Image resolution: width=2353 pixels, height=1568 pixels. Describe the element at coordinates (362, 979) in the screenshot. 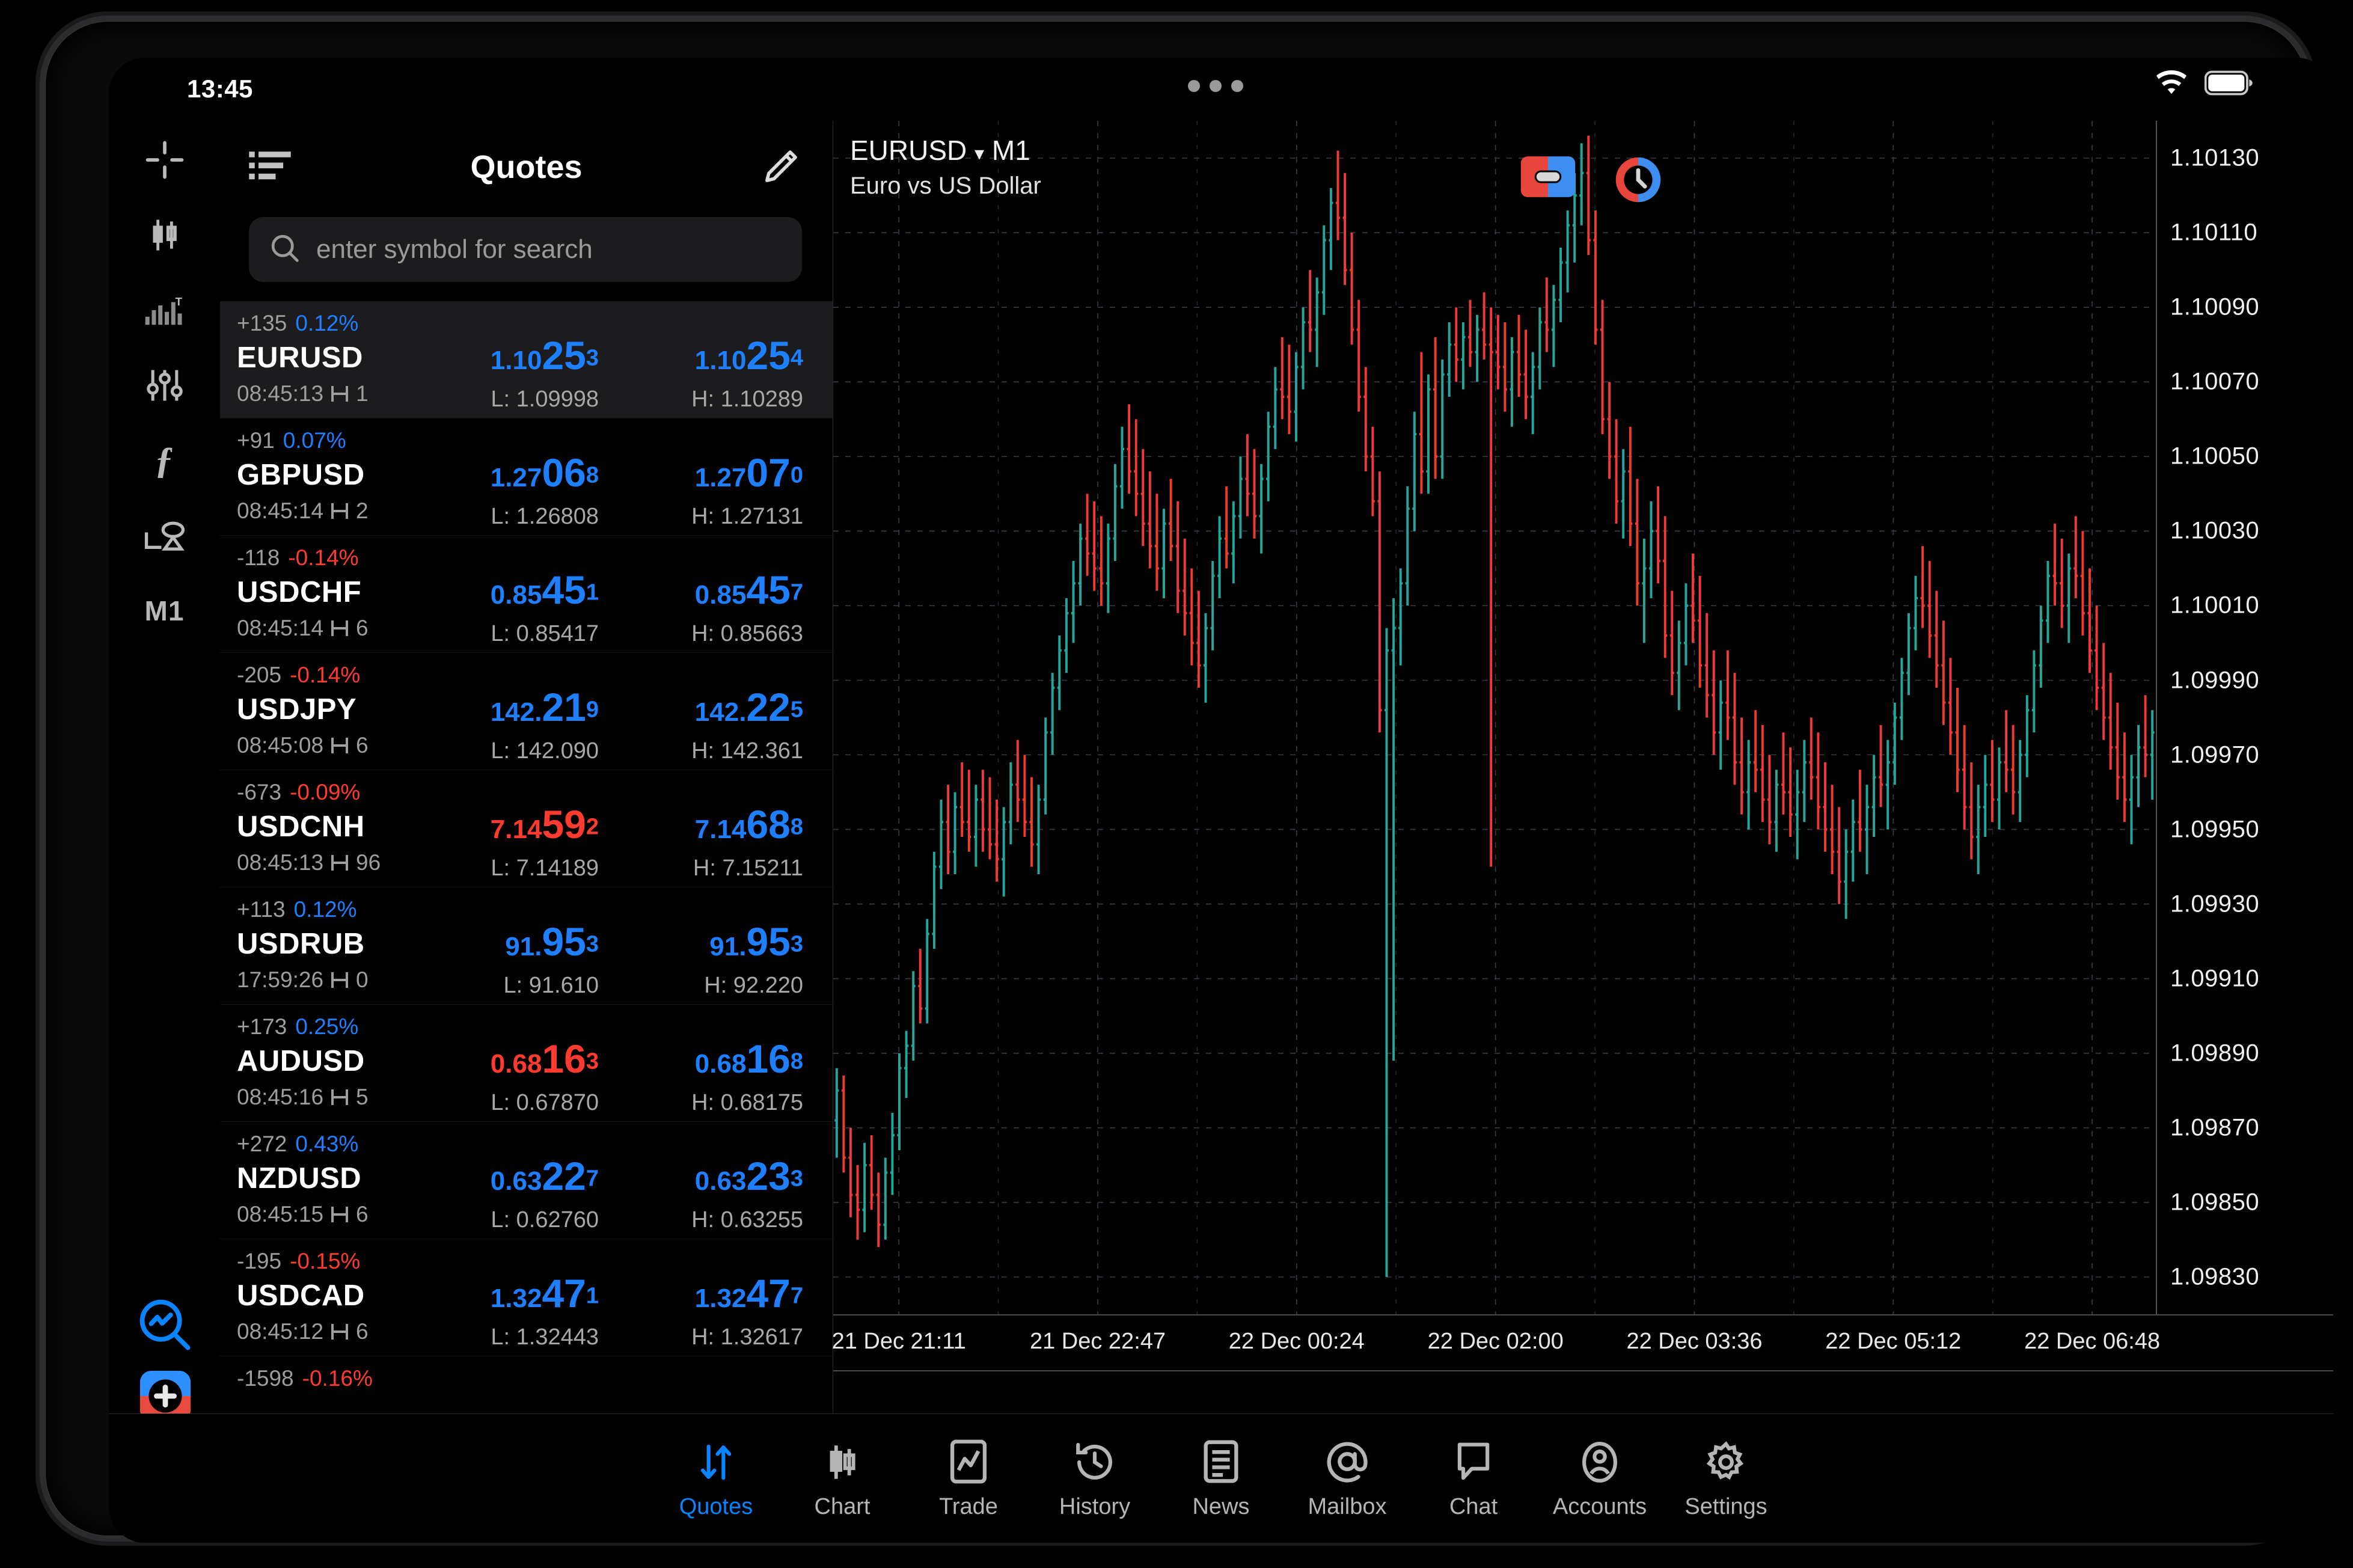

I see `quote-spread: 0` at that location.